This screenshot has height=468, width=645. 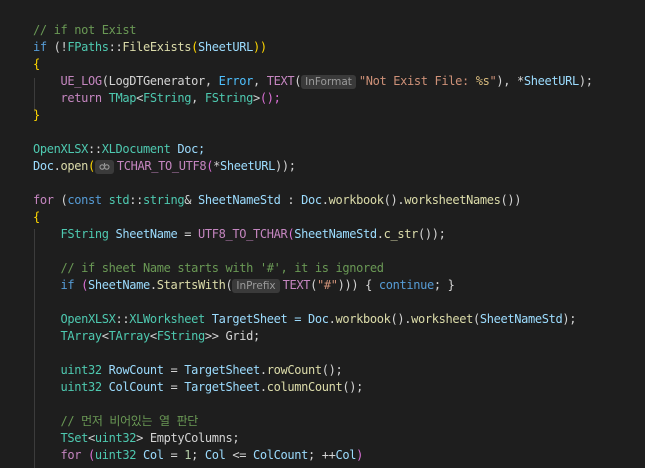 What do you see at coordinates (167, 98) in the screenshot?
I see `code-token: FString` at bounding box center [167, 98].